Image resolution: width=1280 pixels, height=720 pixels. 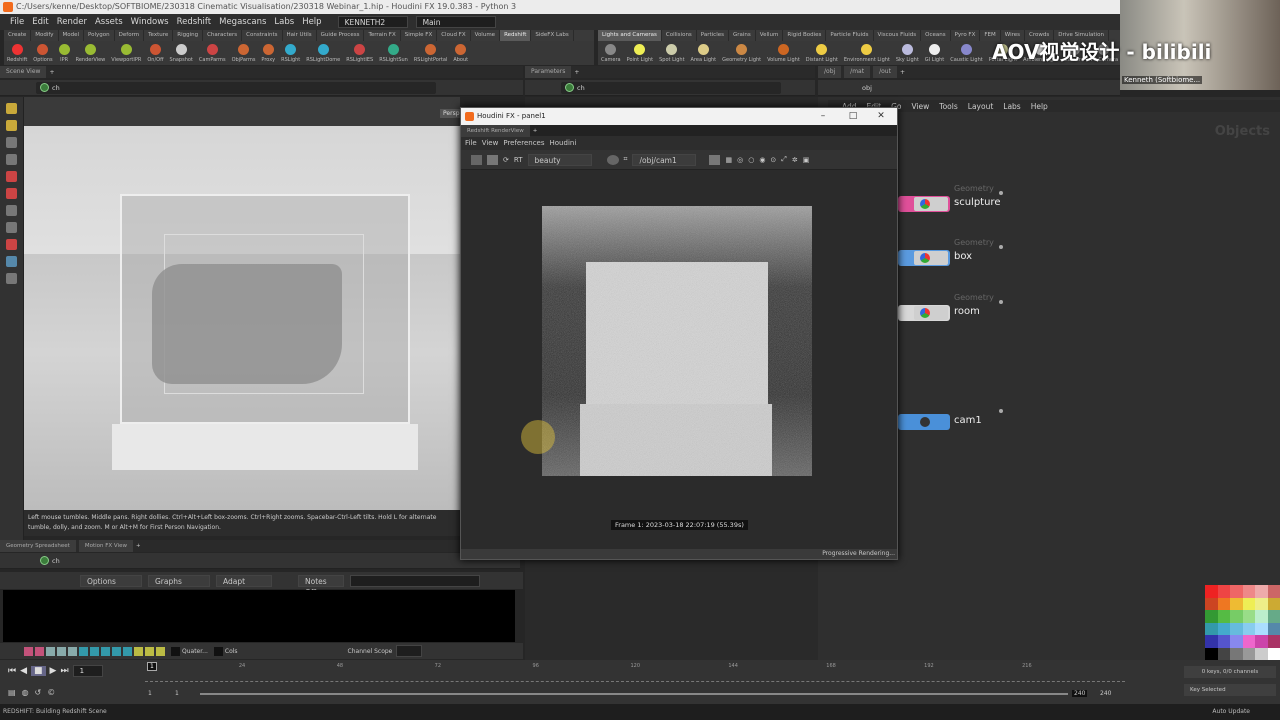 I want to click on shelf-tab-oceans: Oceans, so click(x=936, y=35).